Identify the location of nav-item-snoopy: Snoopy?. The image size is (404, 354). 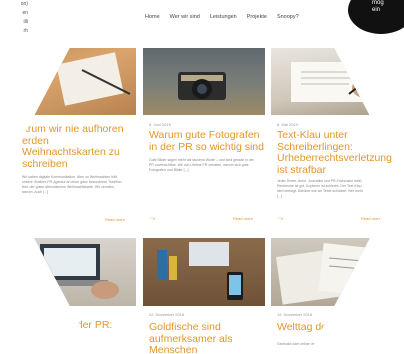
(288, 17).